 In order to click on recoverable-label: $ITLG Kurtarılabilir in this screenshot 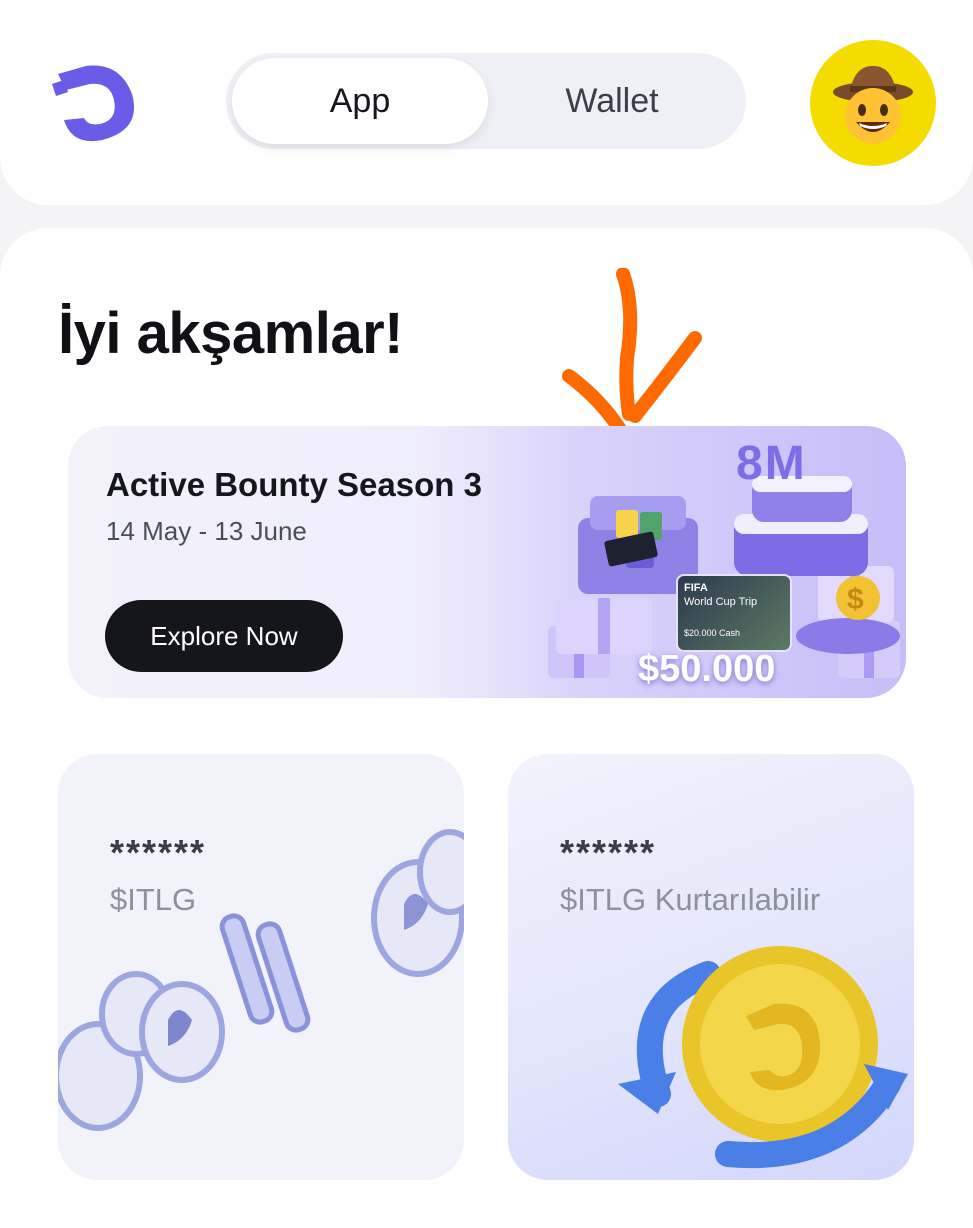, I will do `click(690, 899)`.